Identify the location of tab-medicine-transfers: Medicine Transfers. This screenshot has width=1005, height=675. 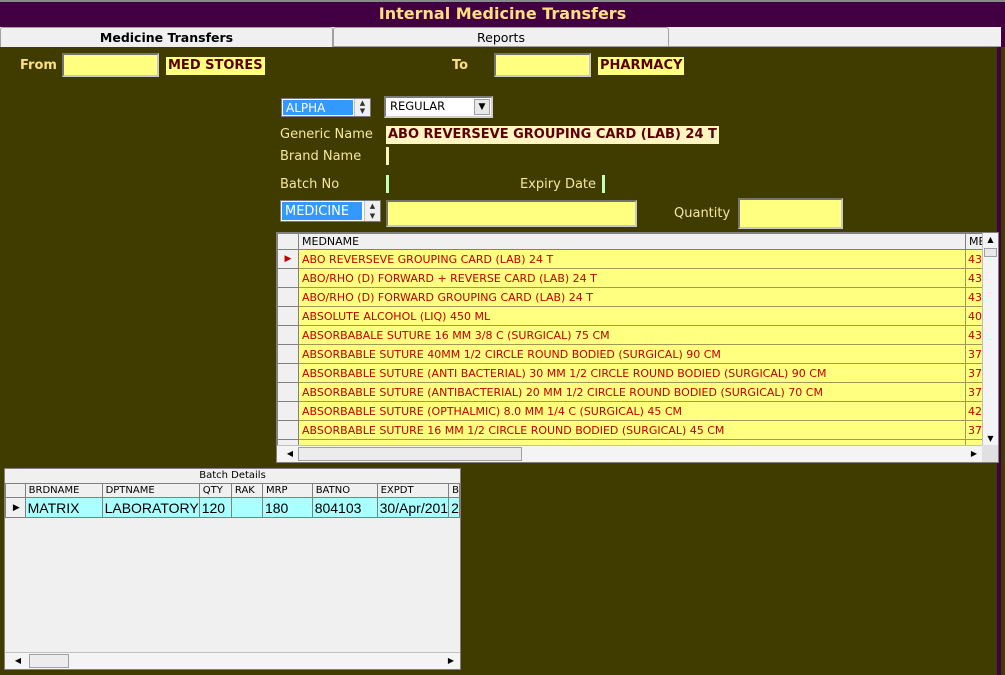
(166, 37).